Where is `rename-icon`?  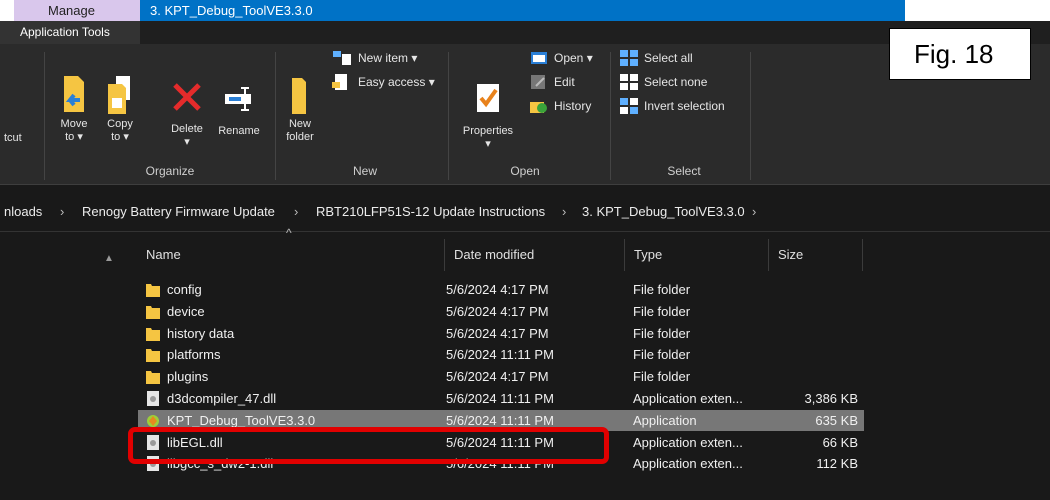
rename-icon is located at coordinates (238, 99).